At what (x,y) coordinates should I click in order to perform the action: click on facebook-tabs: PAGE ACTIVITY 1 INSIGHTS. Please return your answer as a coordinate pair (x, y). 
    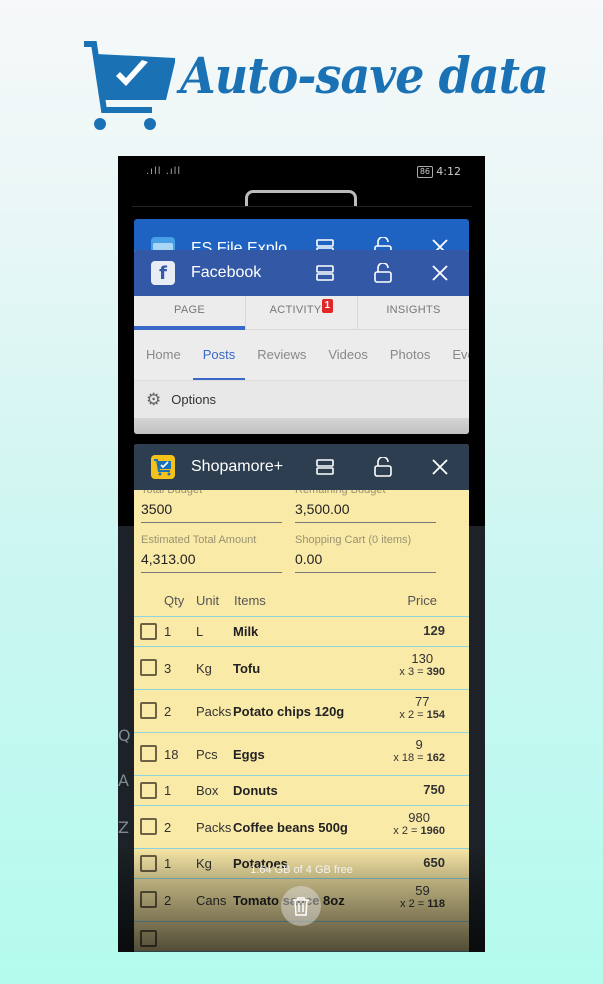
    Looking at the image, I should click on (301, 313).